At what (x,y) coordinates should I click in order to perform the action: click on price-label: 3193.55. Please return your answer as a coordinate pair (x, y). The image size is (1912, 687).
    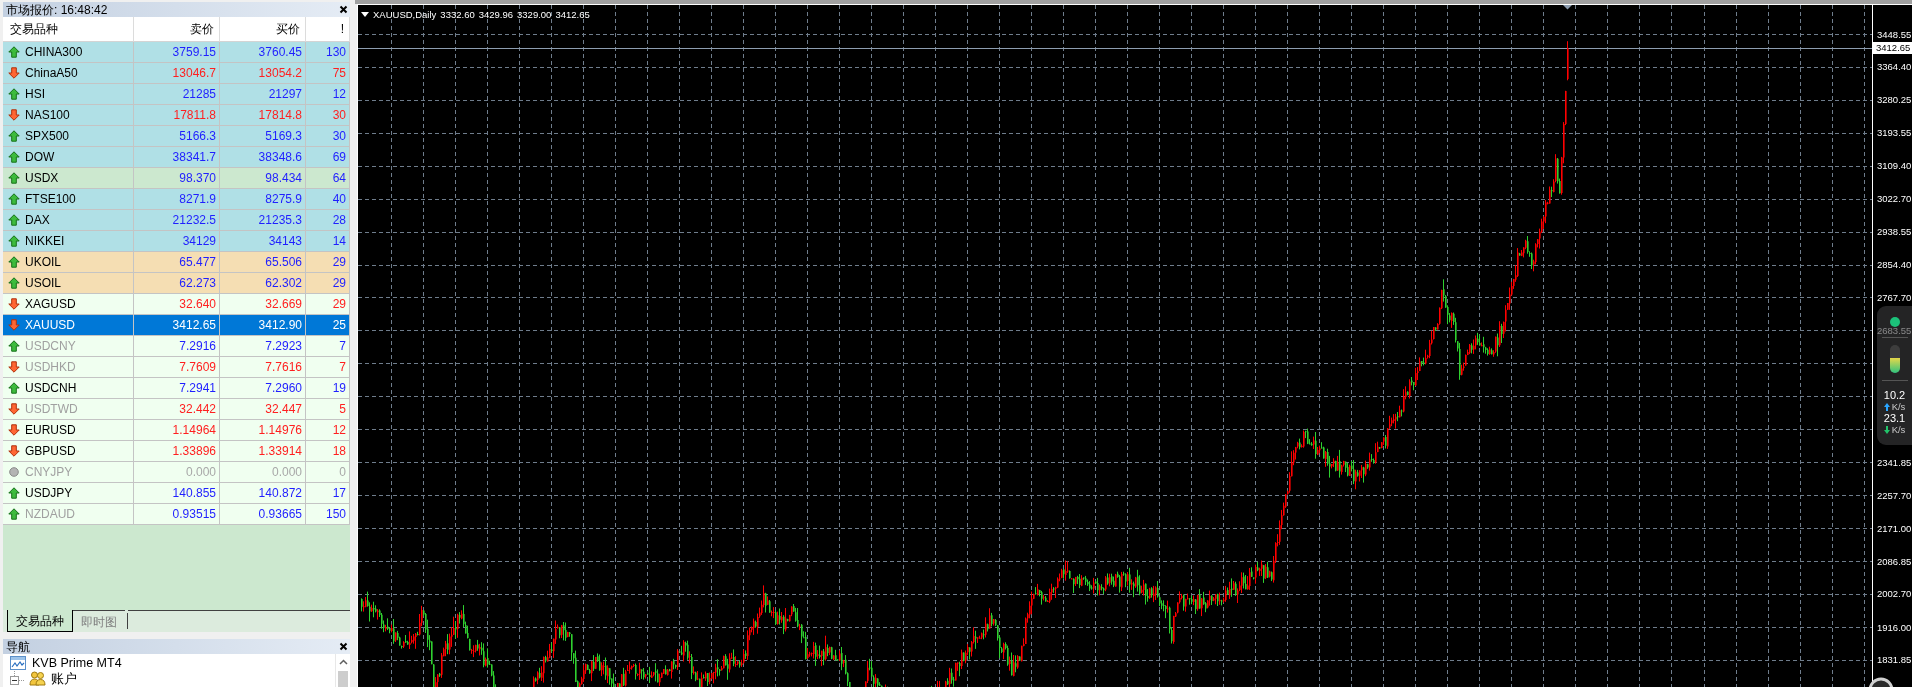
    Looking at the image, I should click on (1894, 133).